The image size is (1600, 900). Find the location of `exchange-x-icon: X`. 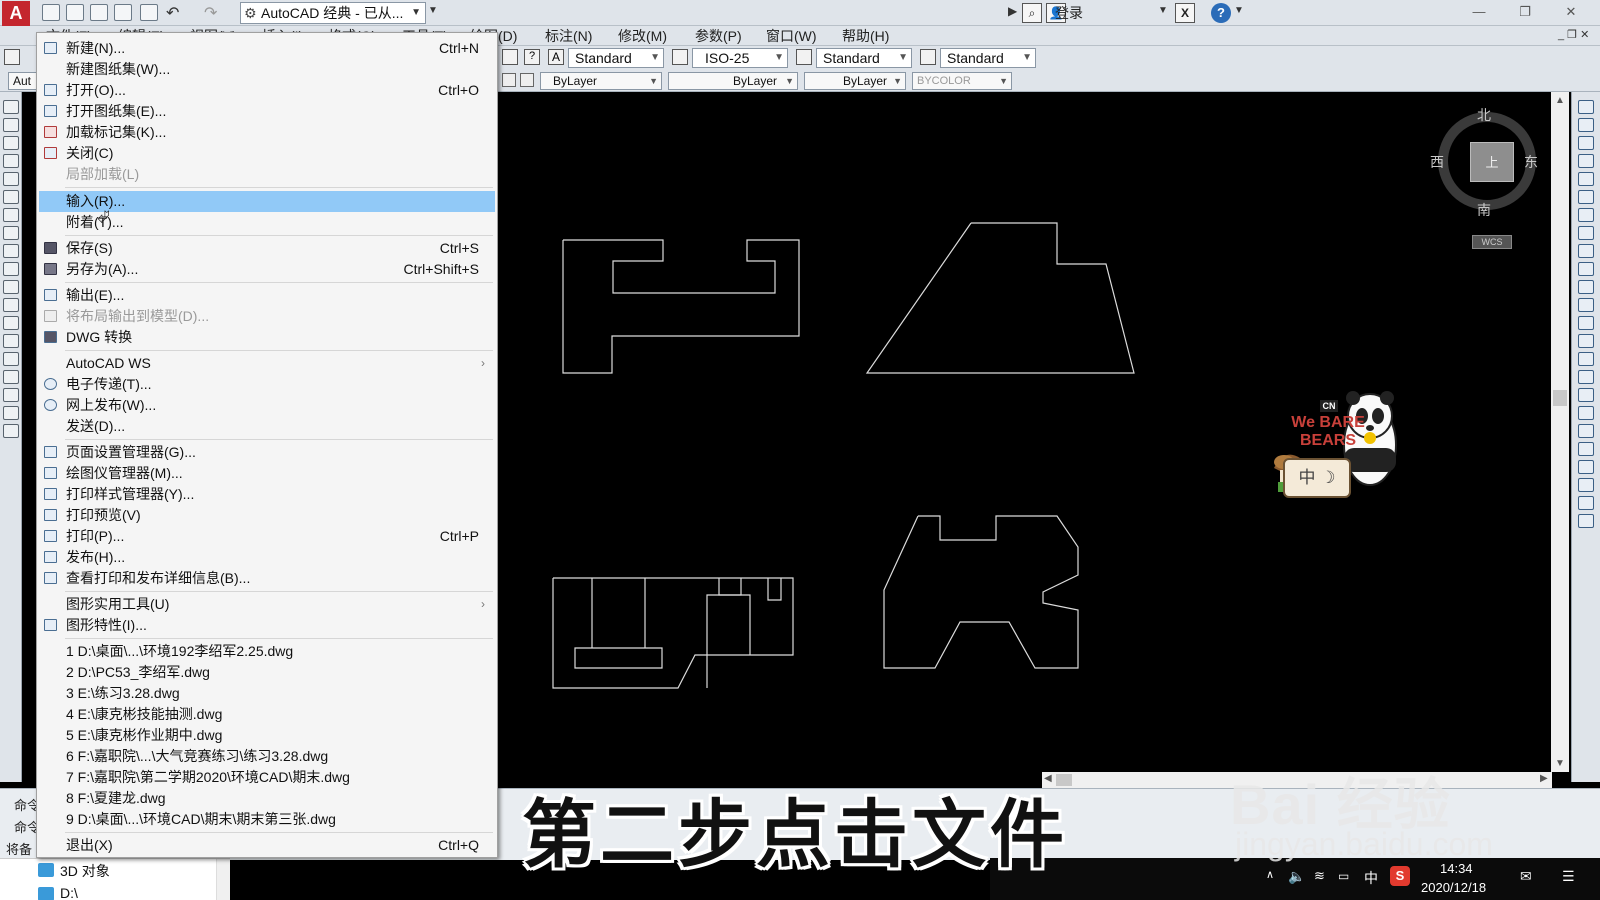

exchange-x-icon: X is located at coordinates (1185, 13).